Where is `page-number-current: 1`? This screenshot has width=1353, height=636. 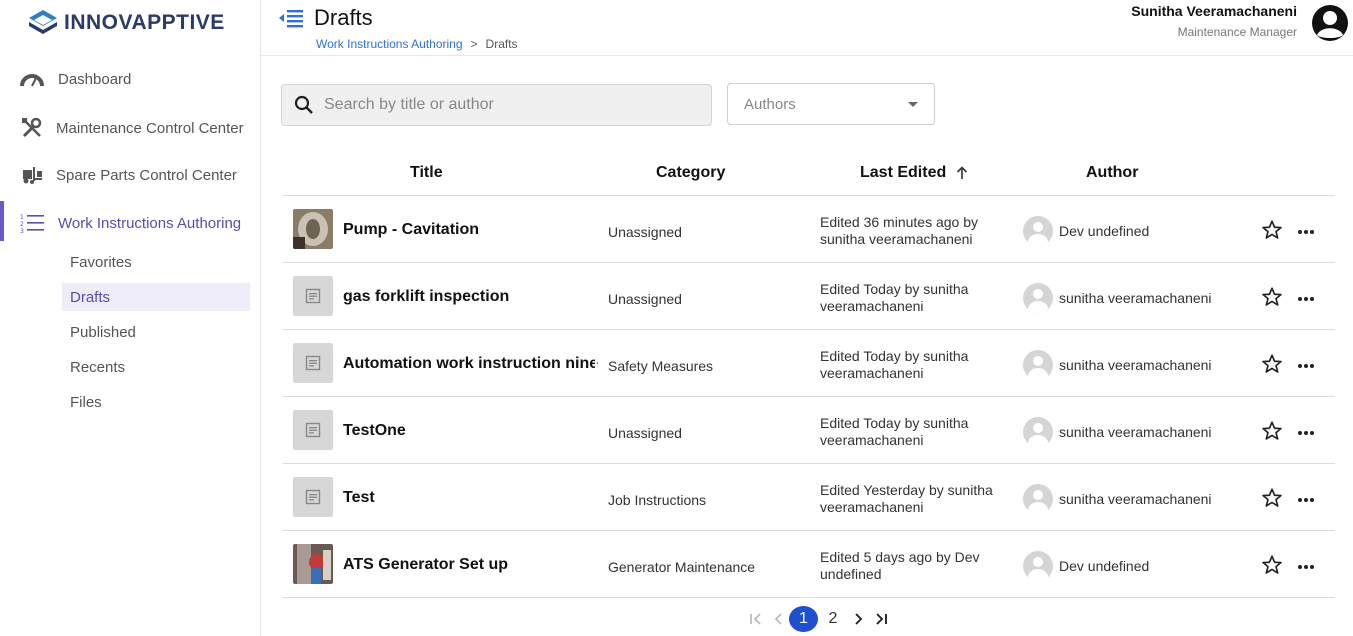
page-number-current: 1 is located at coordinates (803, 619).